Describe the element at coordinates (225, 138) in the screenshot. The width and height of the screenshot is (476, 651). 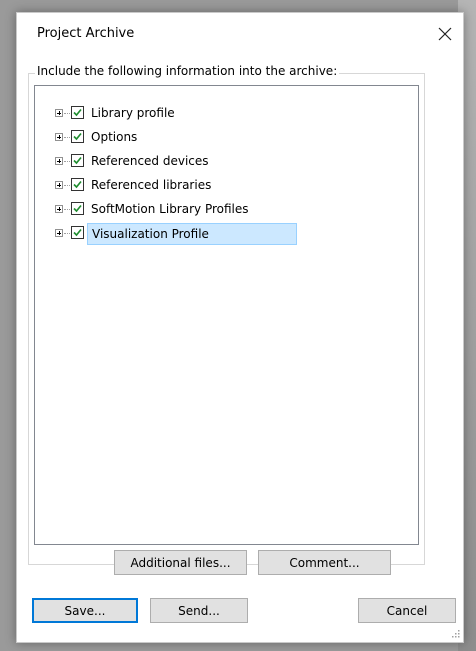
I see `tree-item-options: Options` at that location.